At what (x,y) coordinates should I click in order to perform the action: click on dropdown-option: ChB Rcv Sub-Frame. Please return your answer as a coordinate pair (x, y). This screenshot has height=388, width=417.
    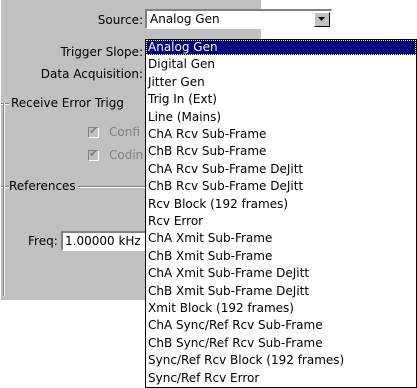
    Looking at the image, I should click on (281, 151).